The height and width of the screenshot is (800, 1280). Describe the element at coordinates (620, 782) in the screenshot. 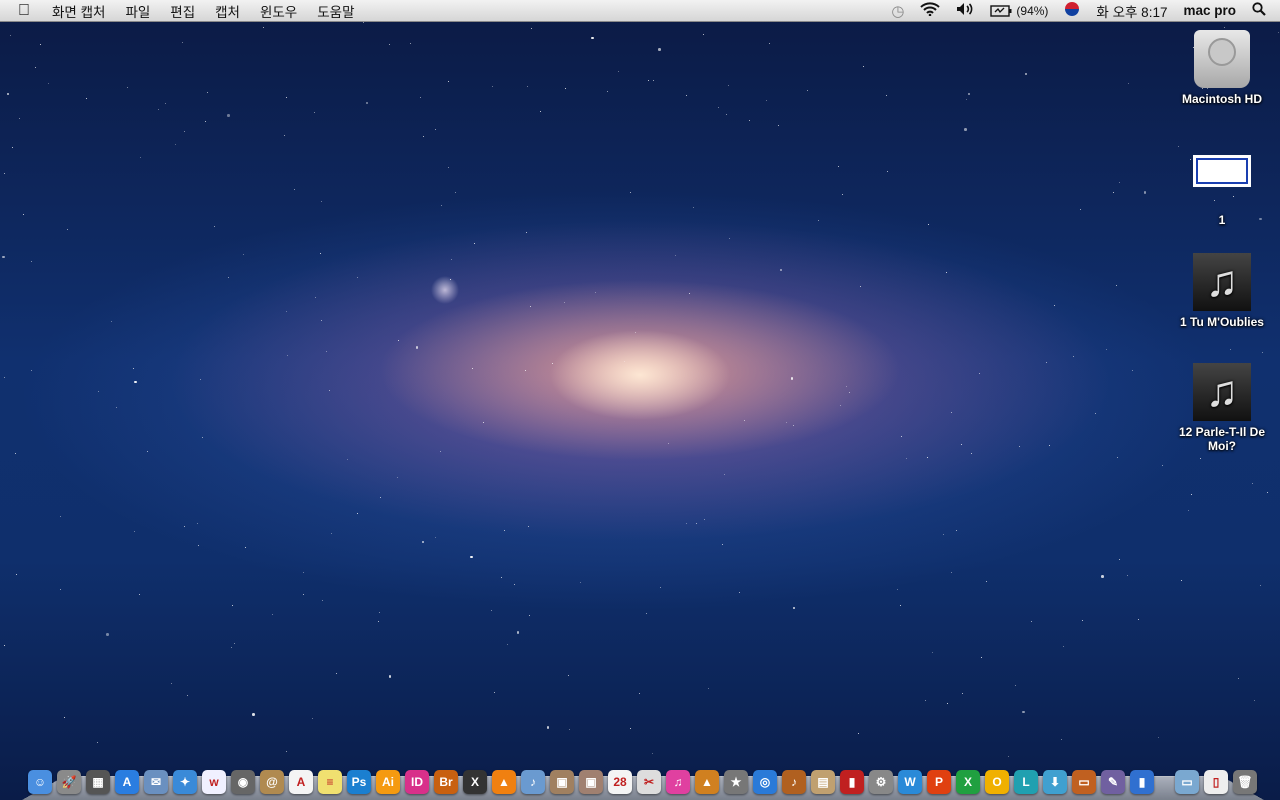

I see `dock-calendar-icon: 28` at that location.